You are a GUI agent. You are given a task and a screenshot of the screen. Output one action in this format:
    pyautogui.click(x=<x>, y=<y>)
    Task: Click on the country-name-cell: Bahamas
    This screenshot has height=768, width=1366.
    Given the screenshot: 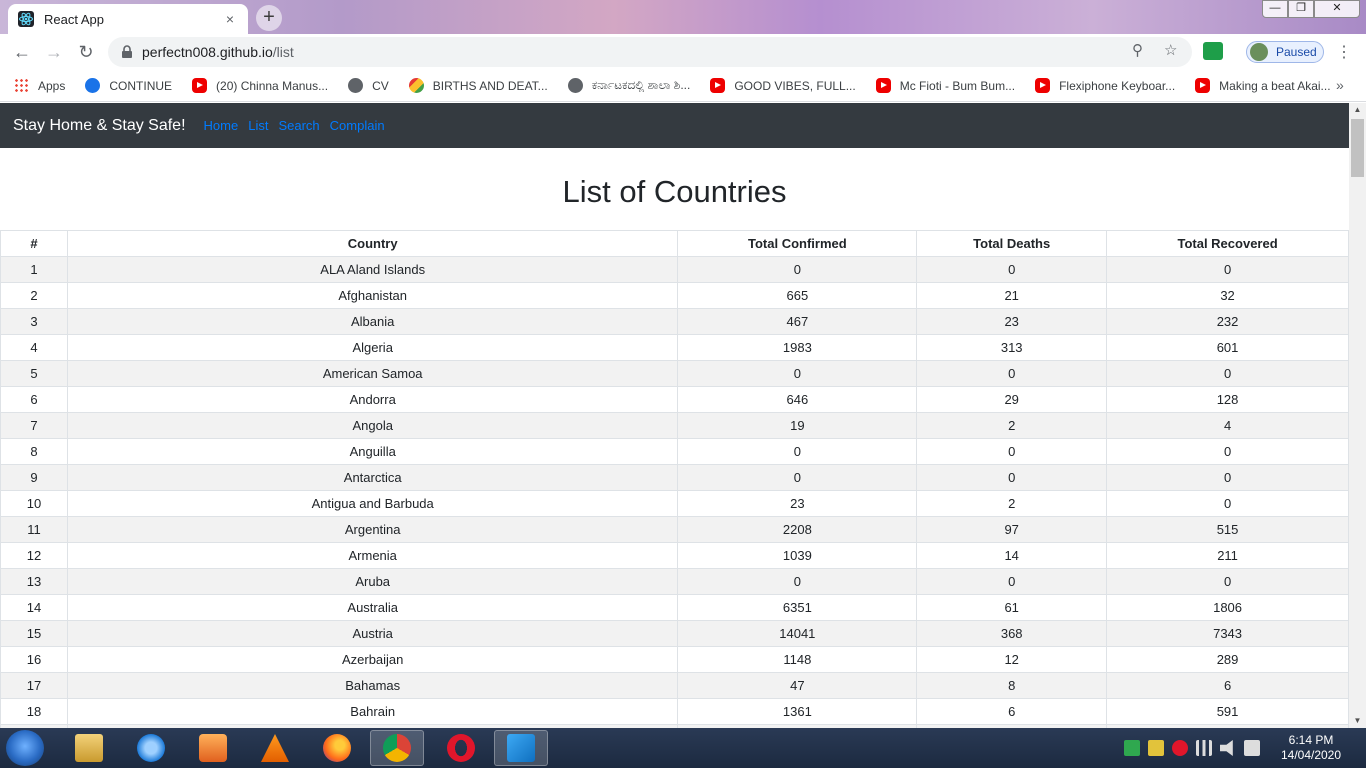 What is the action you would take?
    pyautogui.click(x=372, y=685)
    